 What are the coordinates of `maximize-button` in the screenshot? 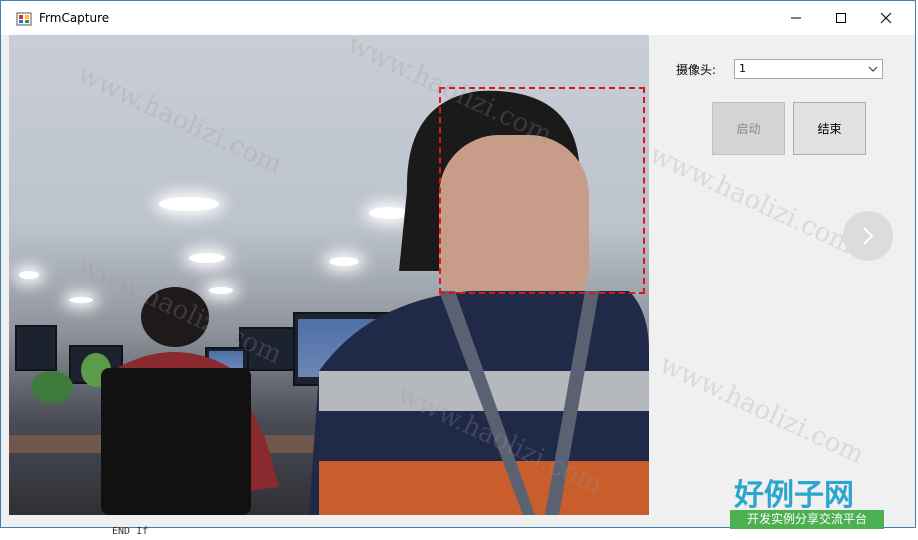 It's located at (841, 18).